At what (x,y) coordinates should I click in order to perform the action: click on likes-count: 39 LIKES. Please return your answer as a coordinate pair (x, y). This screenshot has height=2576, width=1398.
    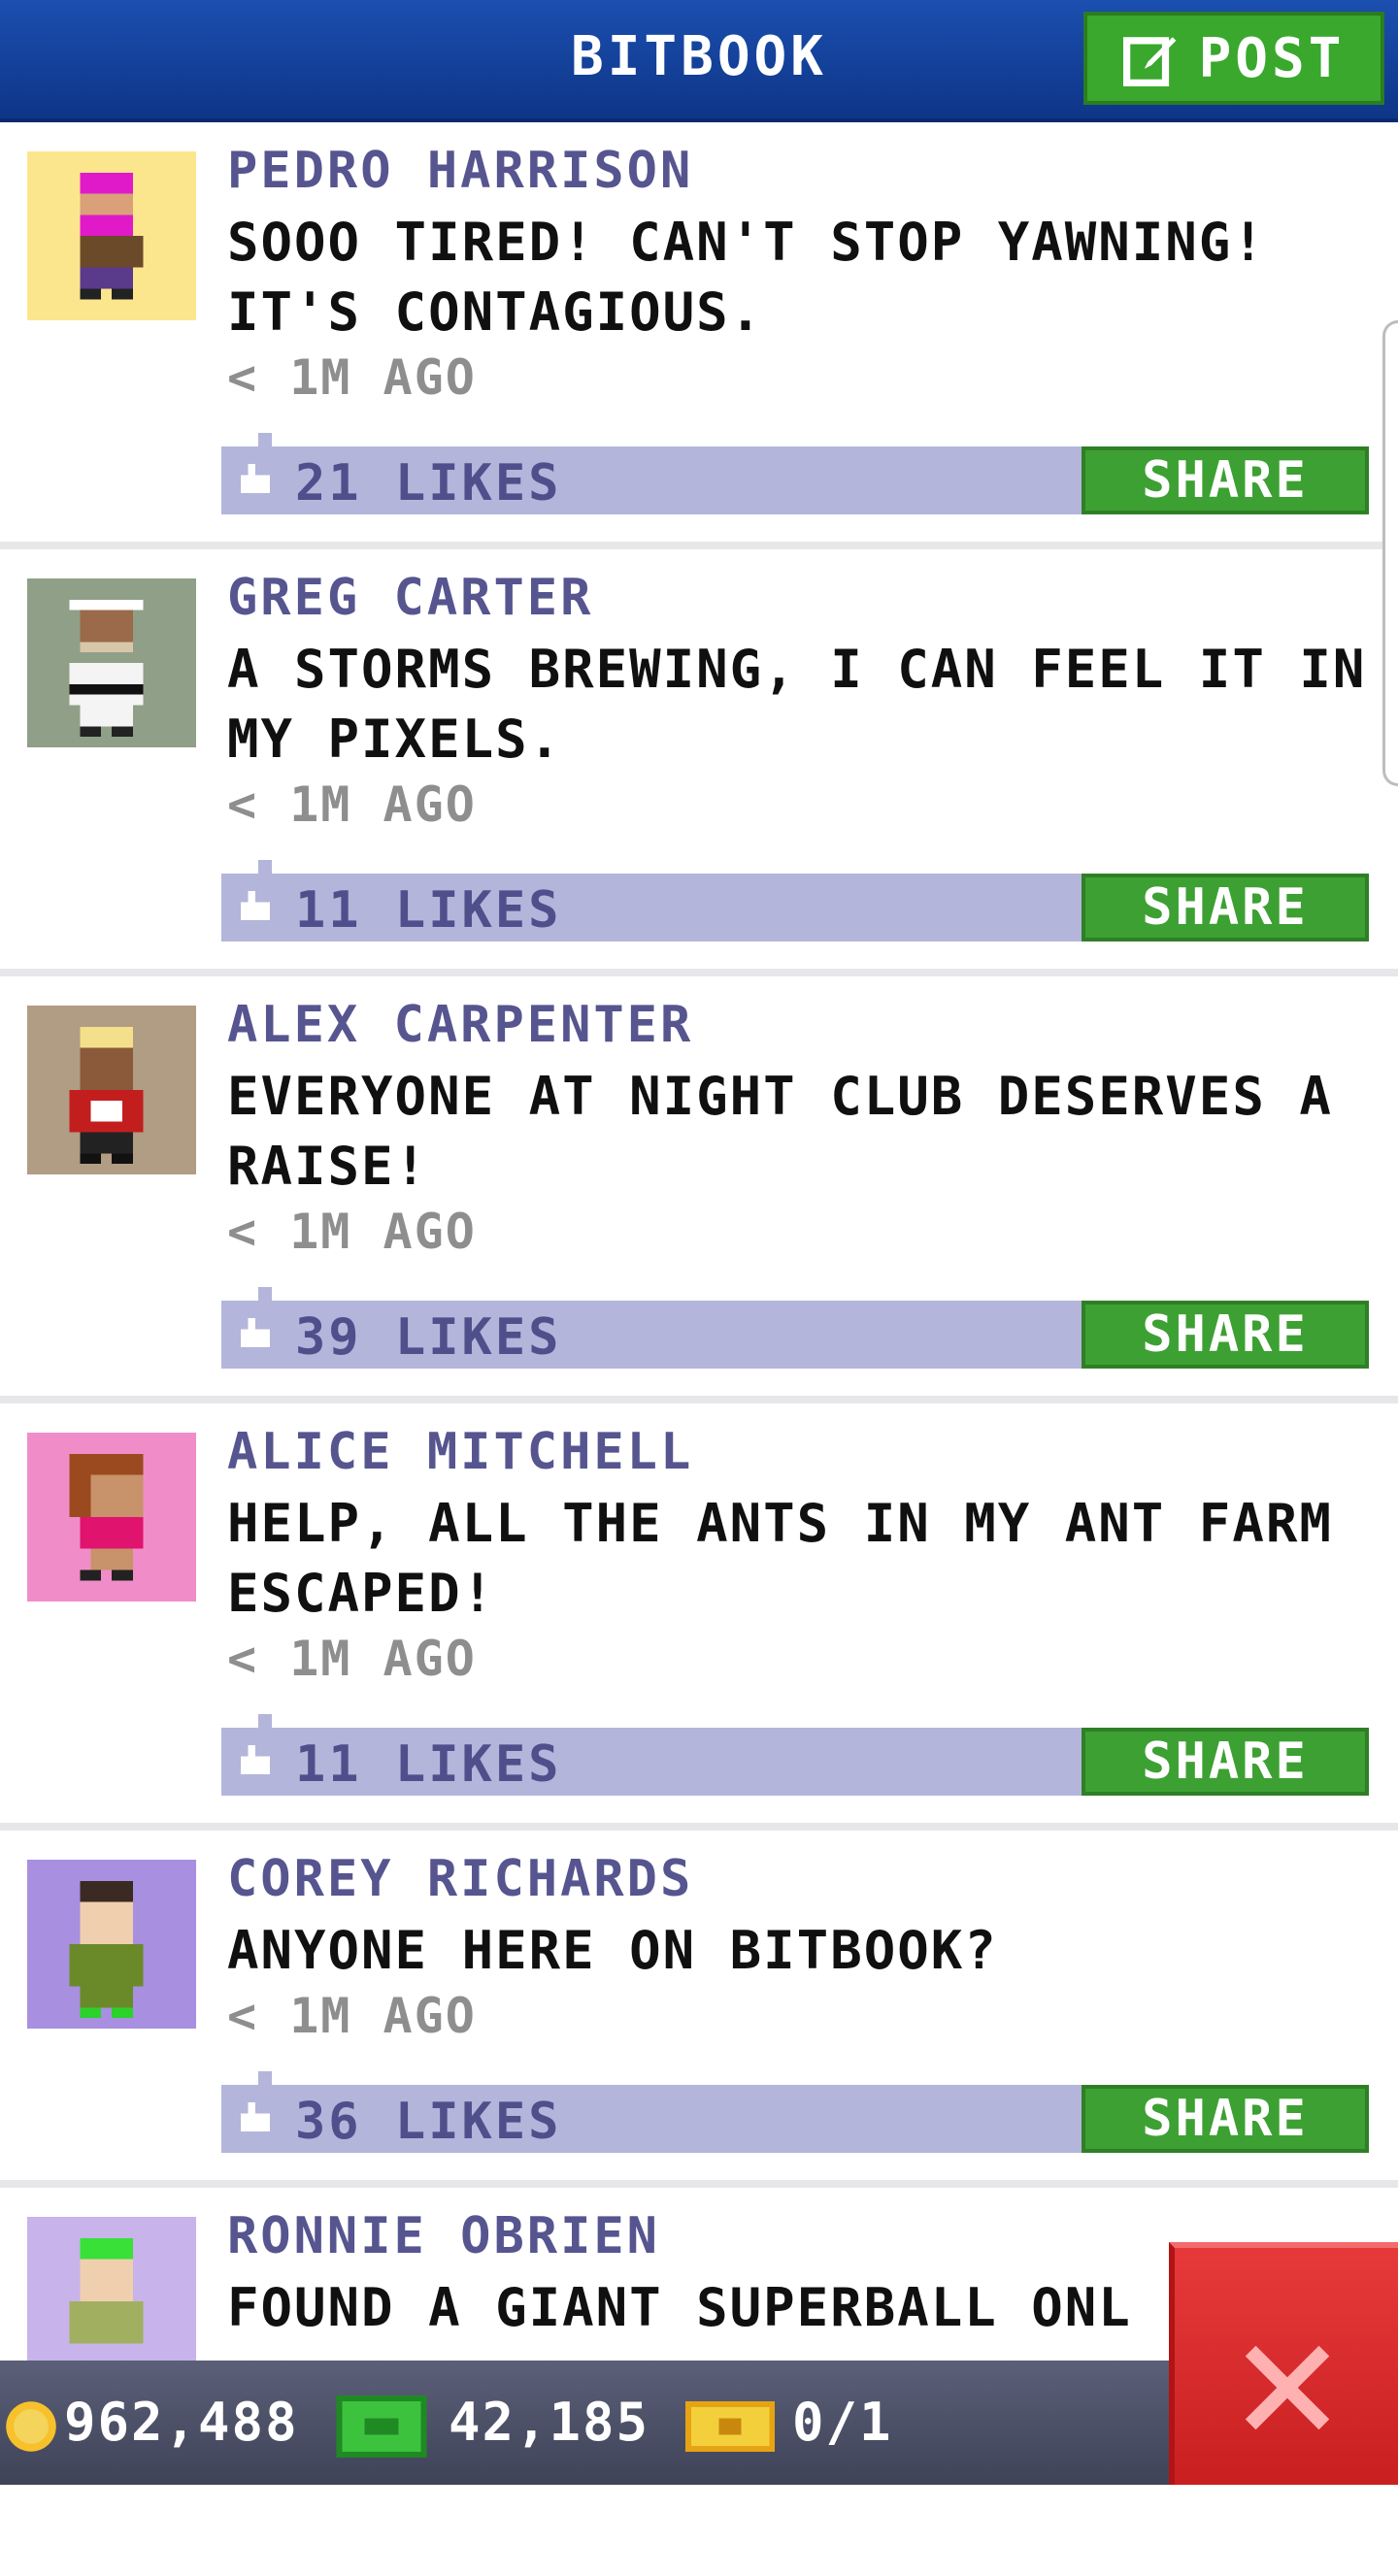
    Looking at the image, I should click on (428, 1337).